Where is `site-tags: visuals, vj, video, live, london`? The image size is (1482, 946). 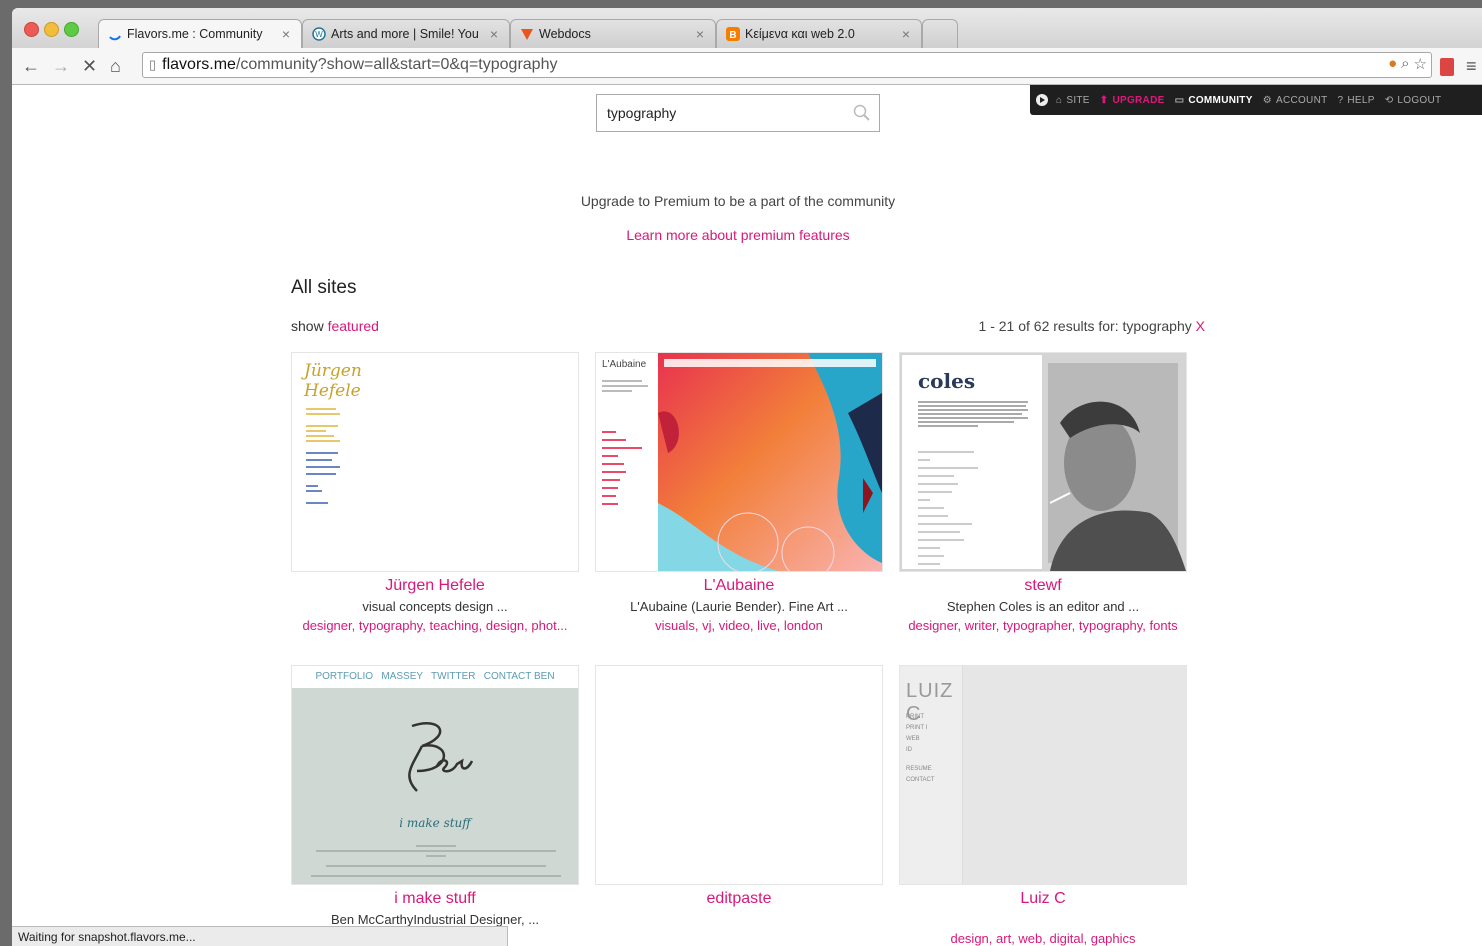
site-tags: visuals, vj, video, live, london is located at coordinates (739, 625).